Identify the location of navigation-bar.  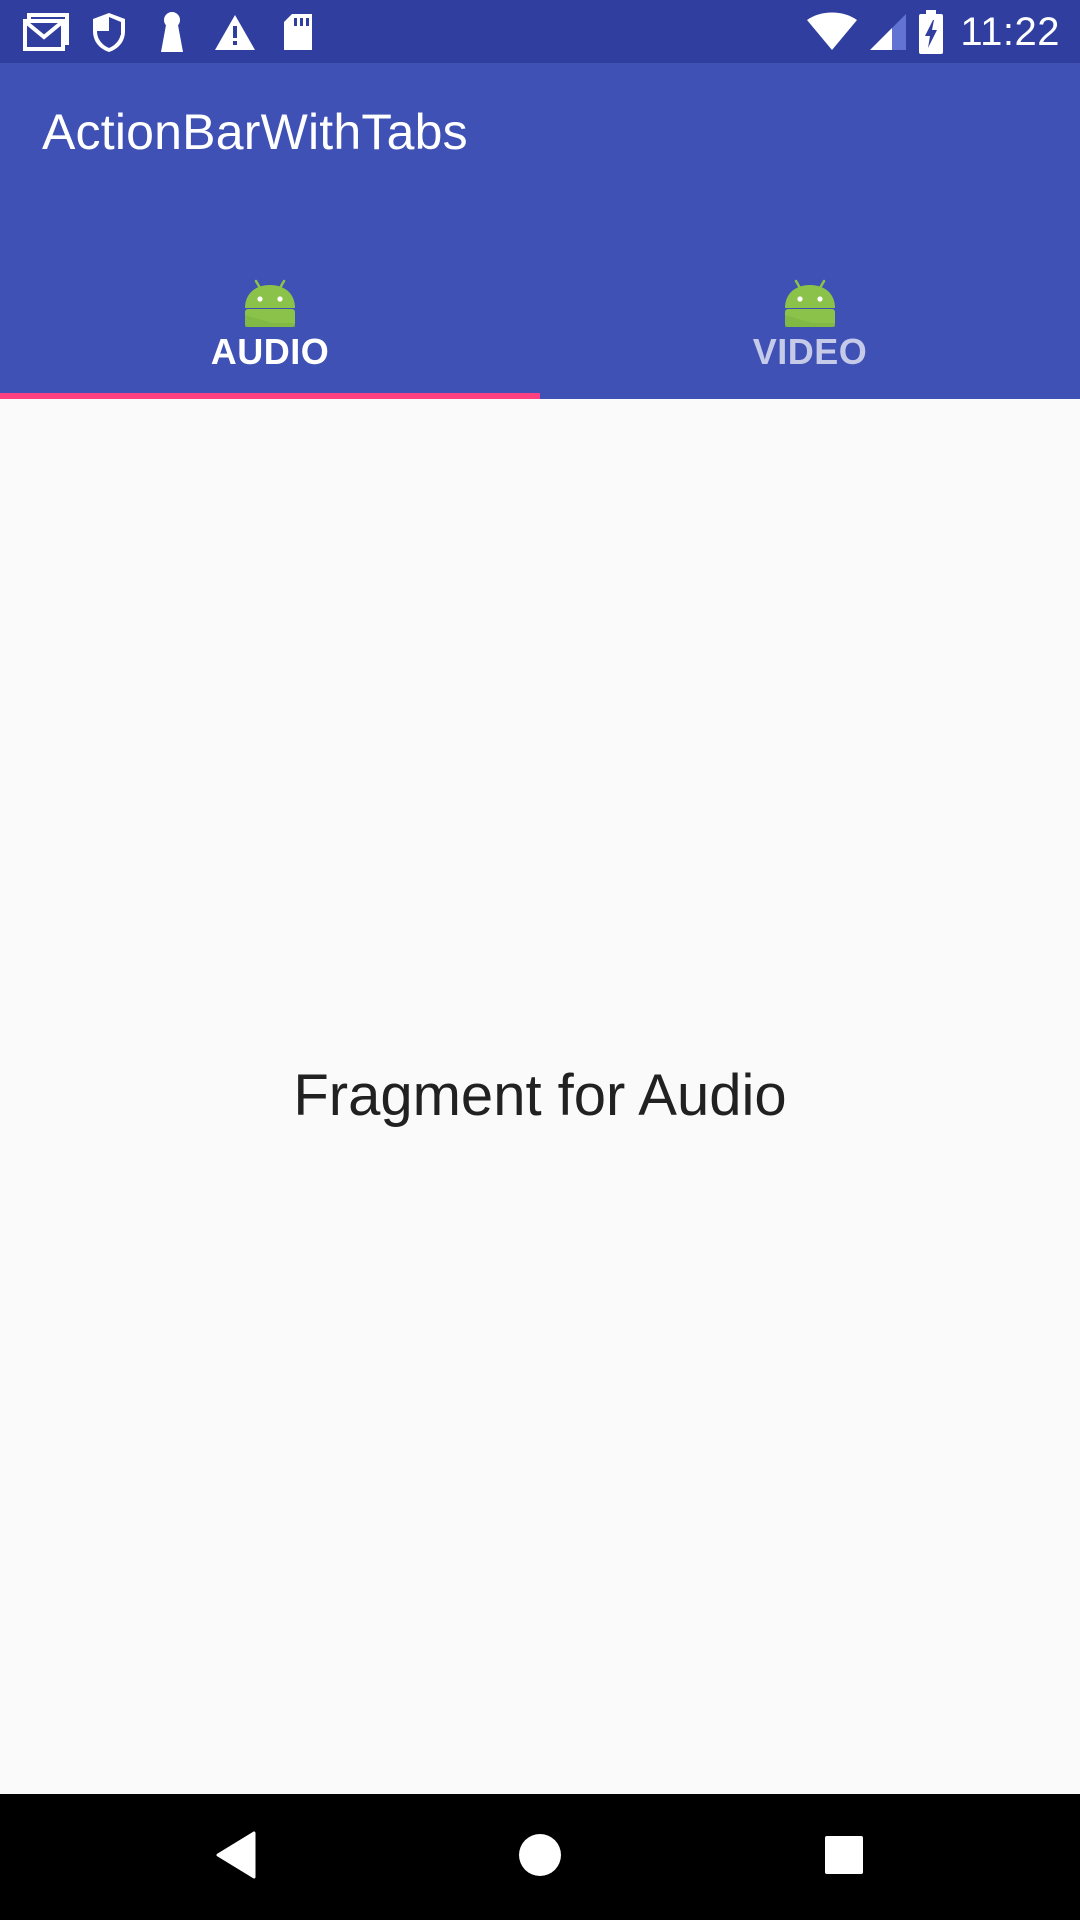
(540, 1857).